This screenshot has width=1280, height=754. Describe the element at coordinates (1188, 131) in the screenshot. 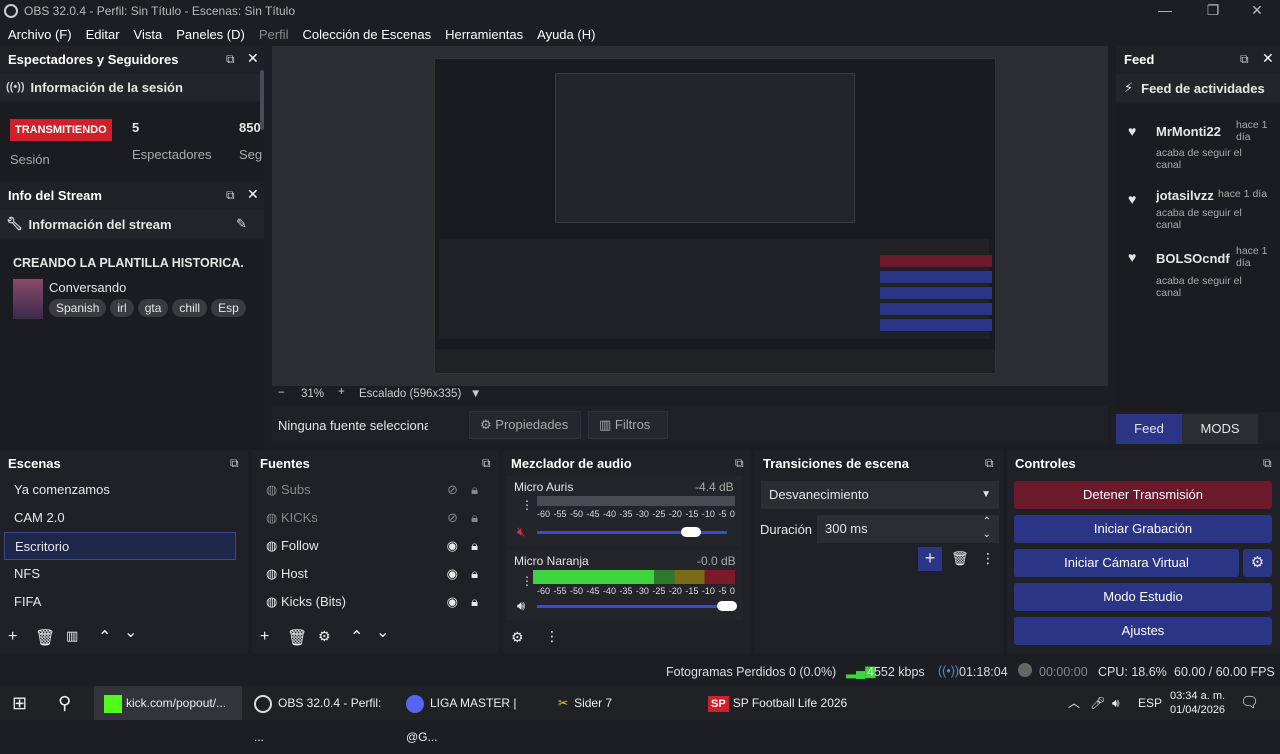

I see `feed-user: MrMonti22` at that location.